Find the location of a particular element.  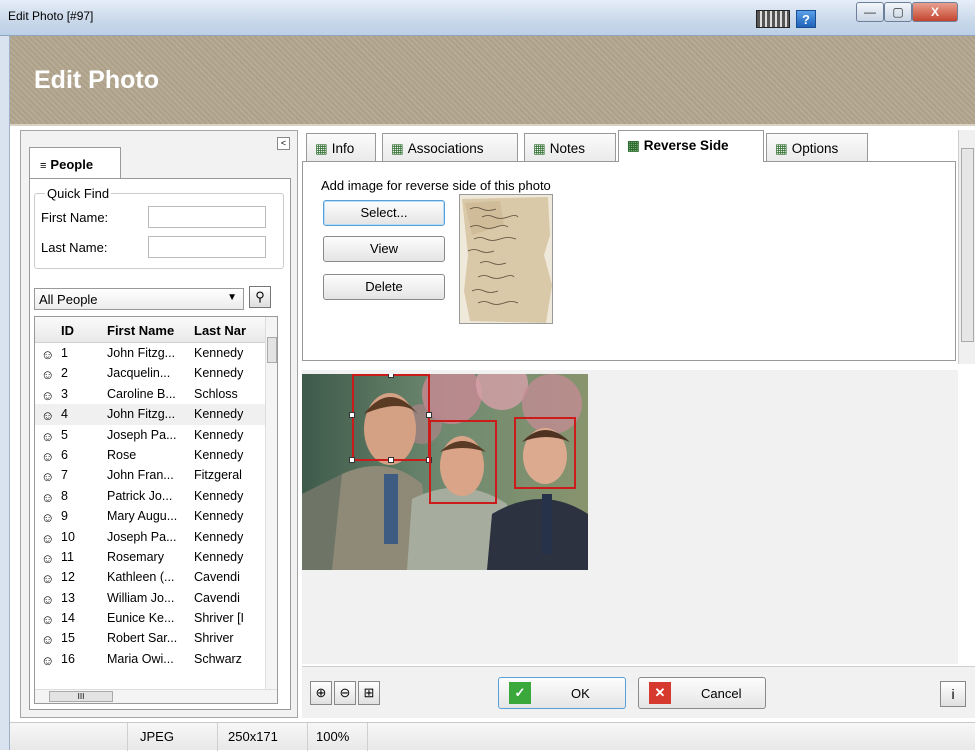

cell-id: 12 is located at coordinates (68, 577).